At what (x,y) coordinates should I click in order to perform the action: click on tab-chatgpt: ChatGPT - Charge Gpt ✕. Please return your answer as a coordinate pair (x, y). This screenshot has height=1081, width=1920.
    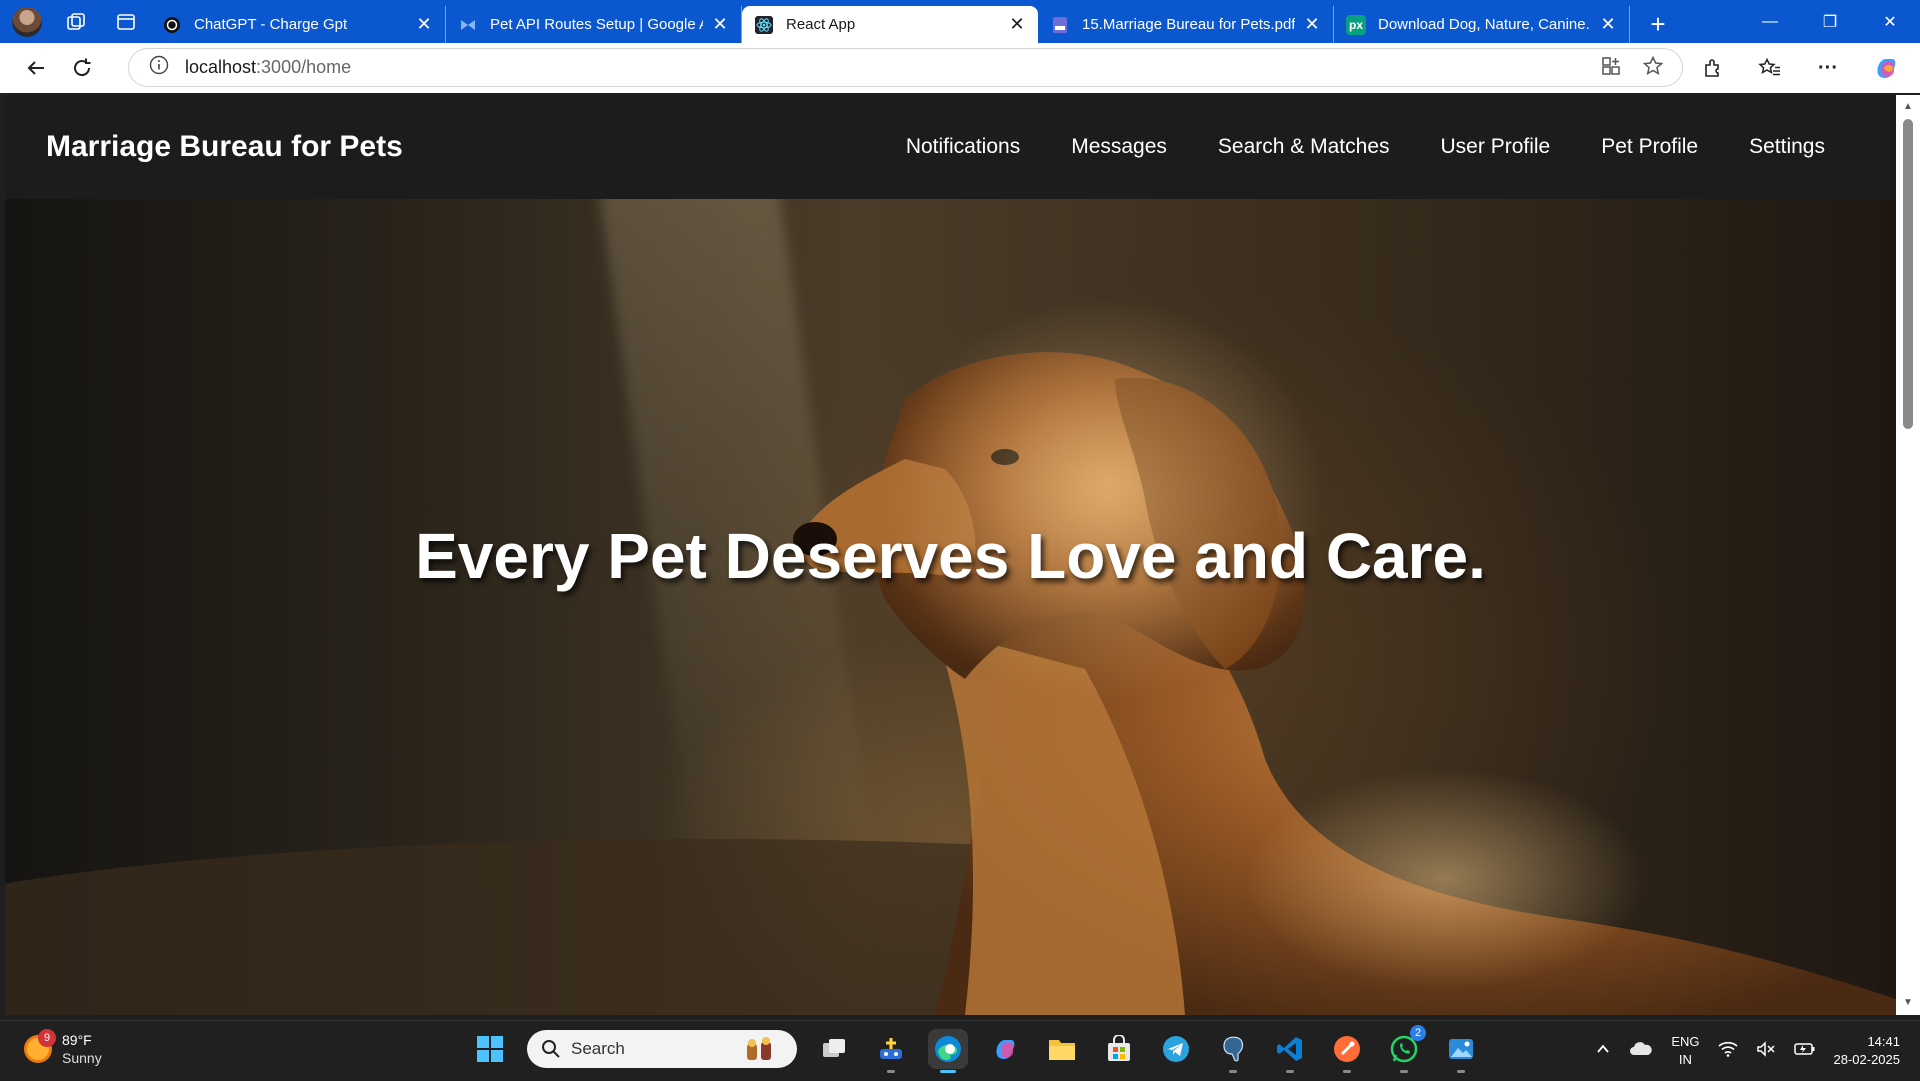
    Looking at the image, I should click on (298, 24).